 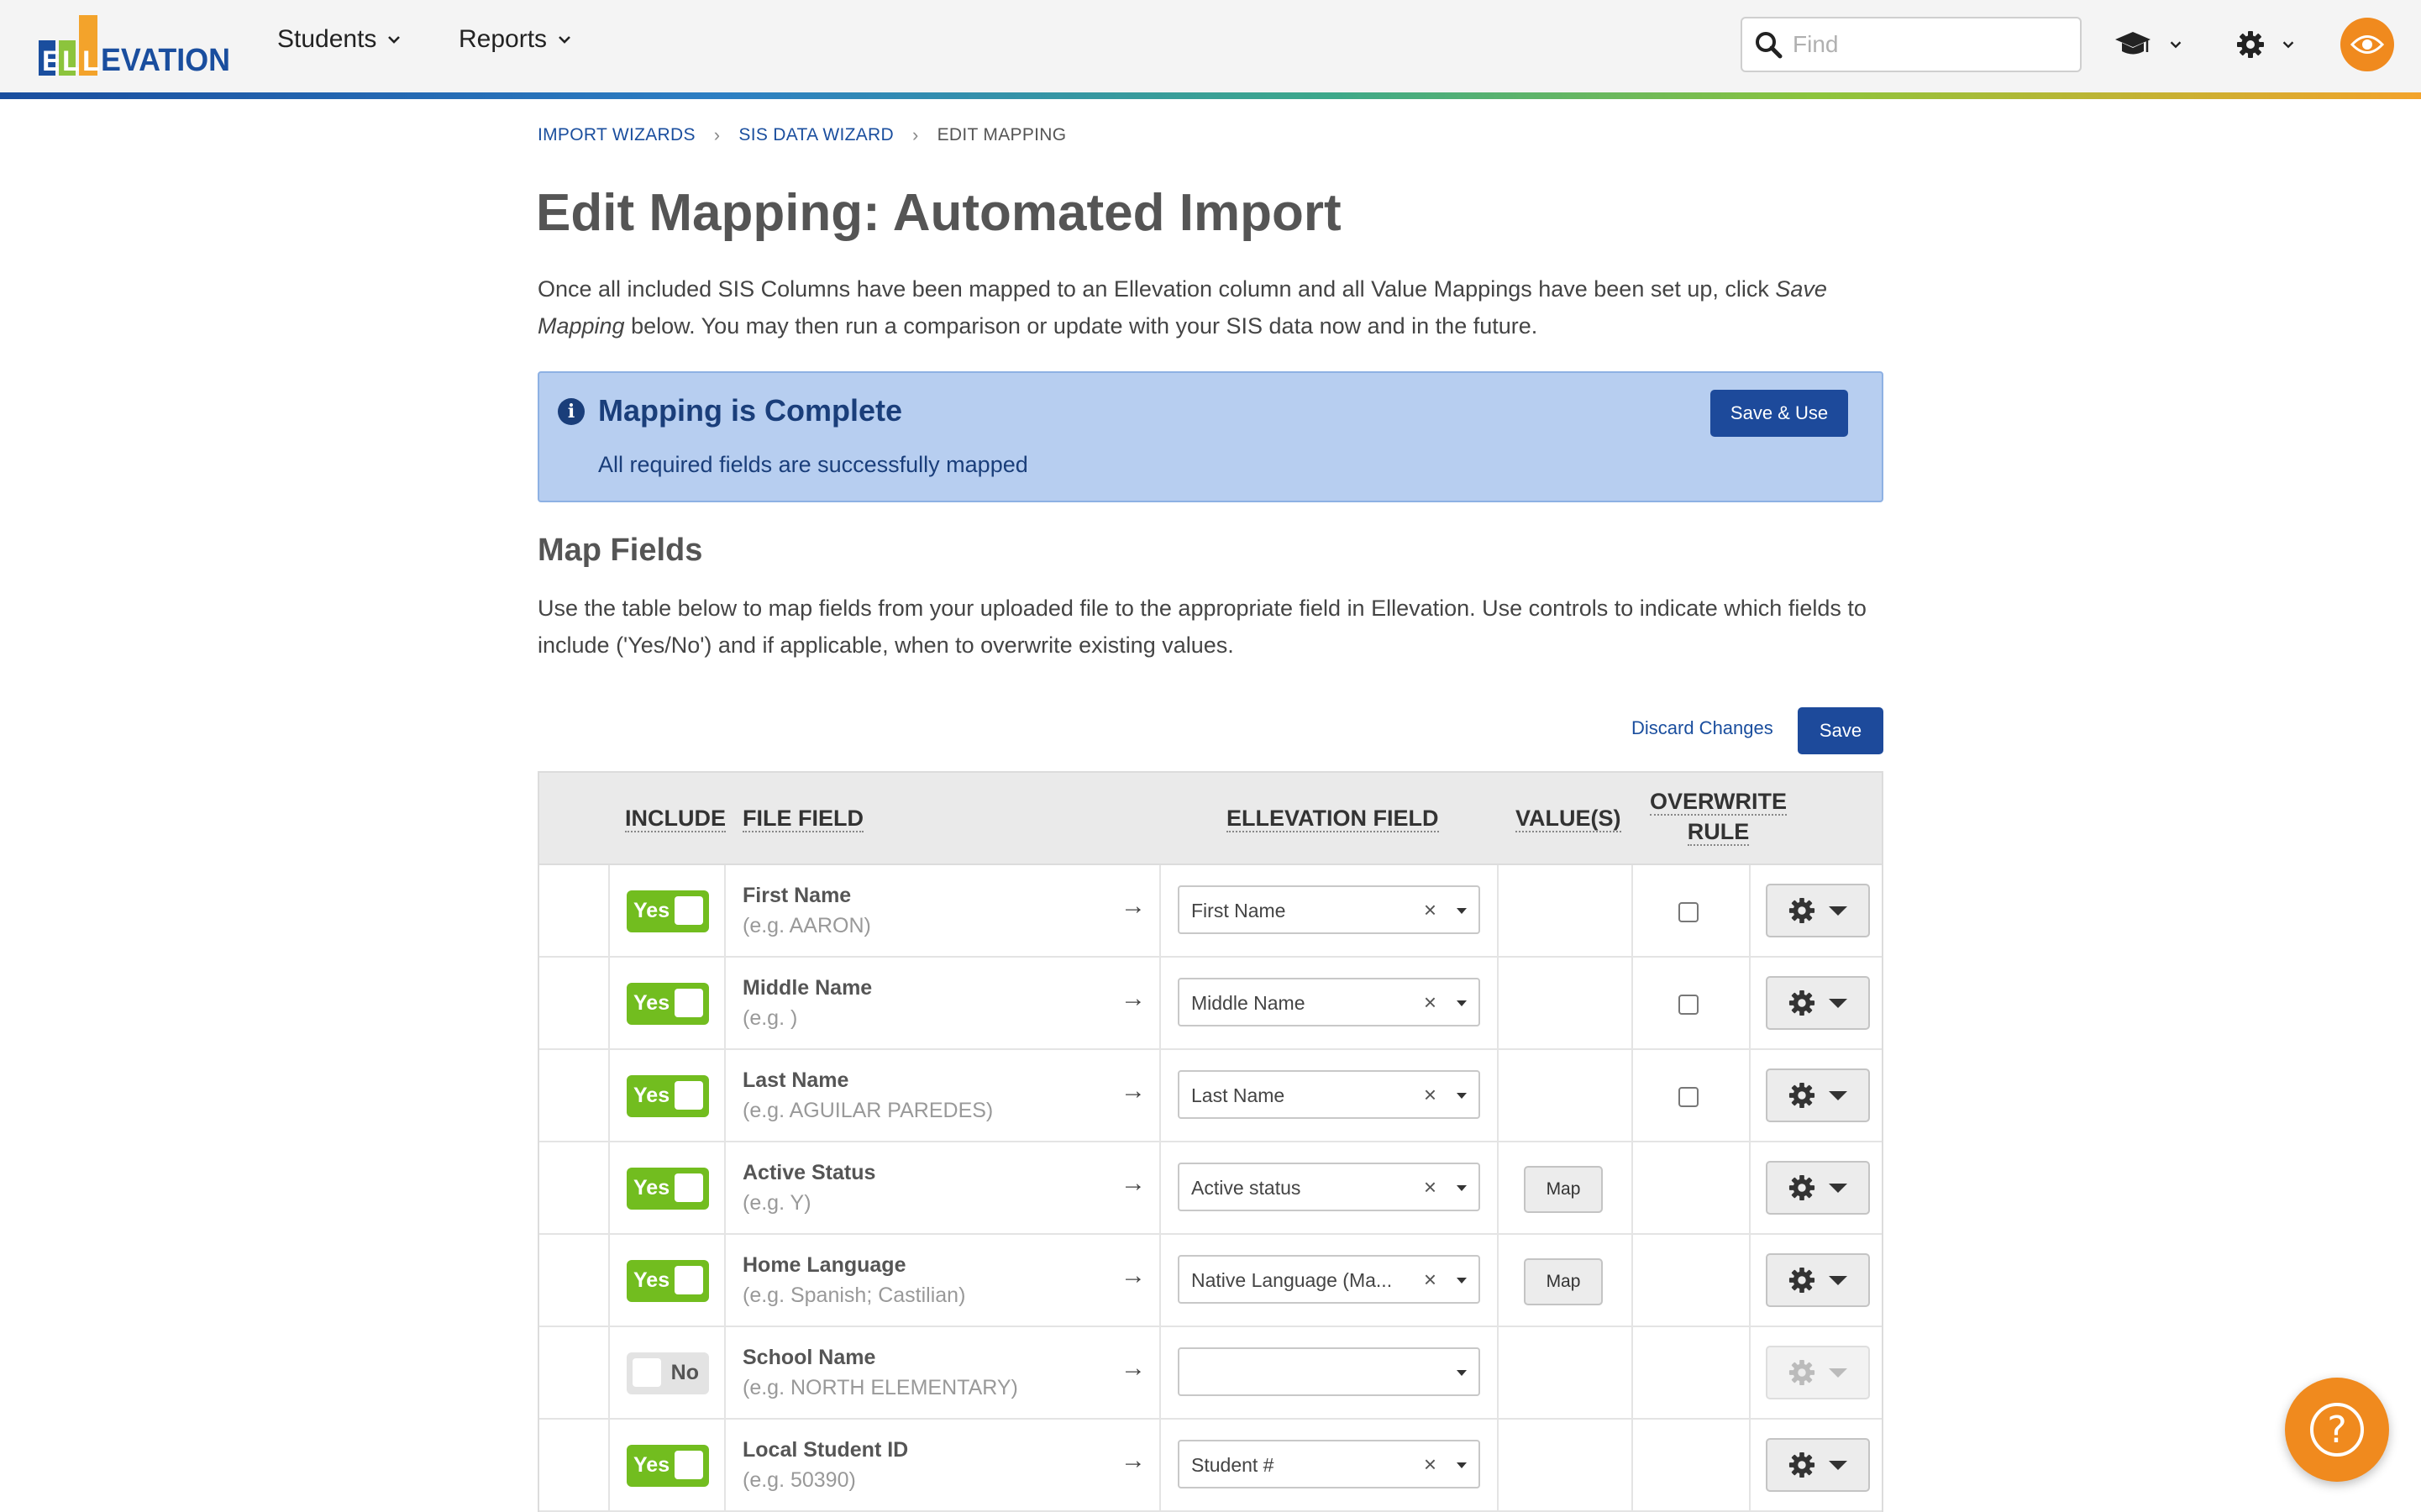 What do you see at coordinates (939, 213) in the screenshot?
I see `page-title: Edit Mapping: Automated Import` at bounding box center [939, 213].